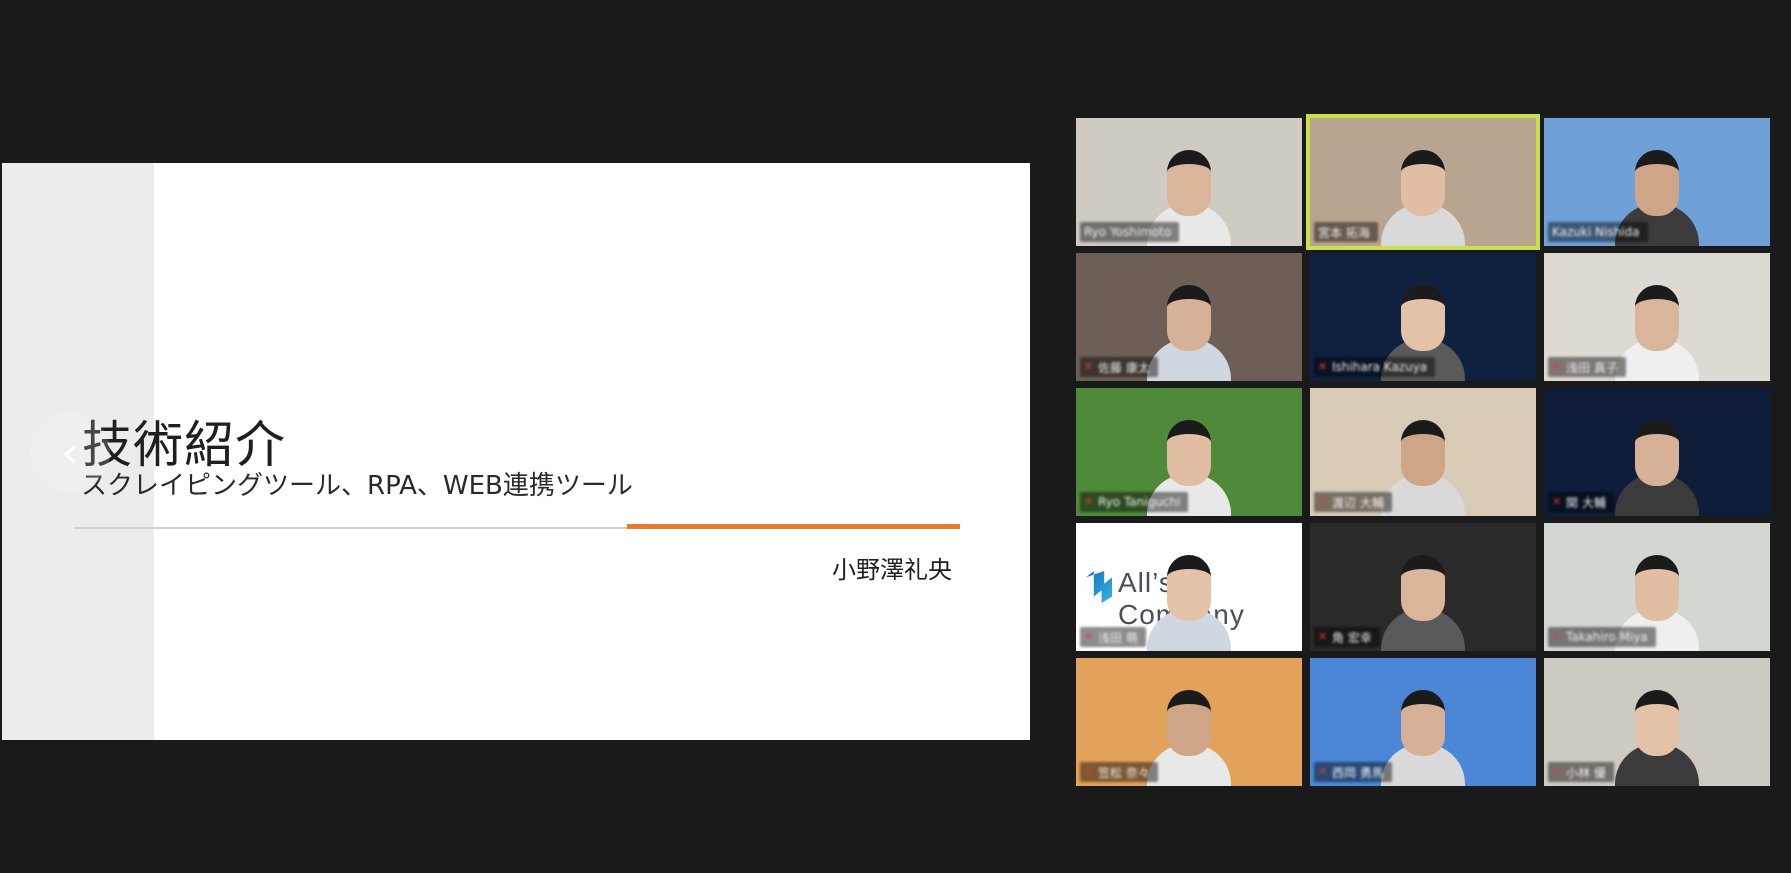 The width and height of the screenshot is (1791, 873). I want to click on participant-name-tag: ✕ Takahiro Miya, so click(1602, 637).